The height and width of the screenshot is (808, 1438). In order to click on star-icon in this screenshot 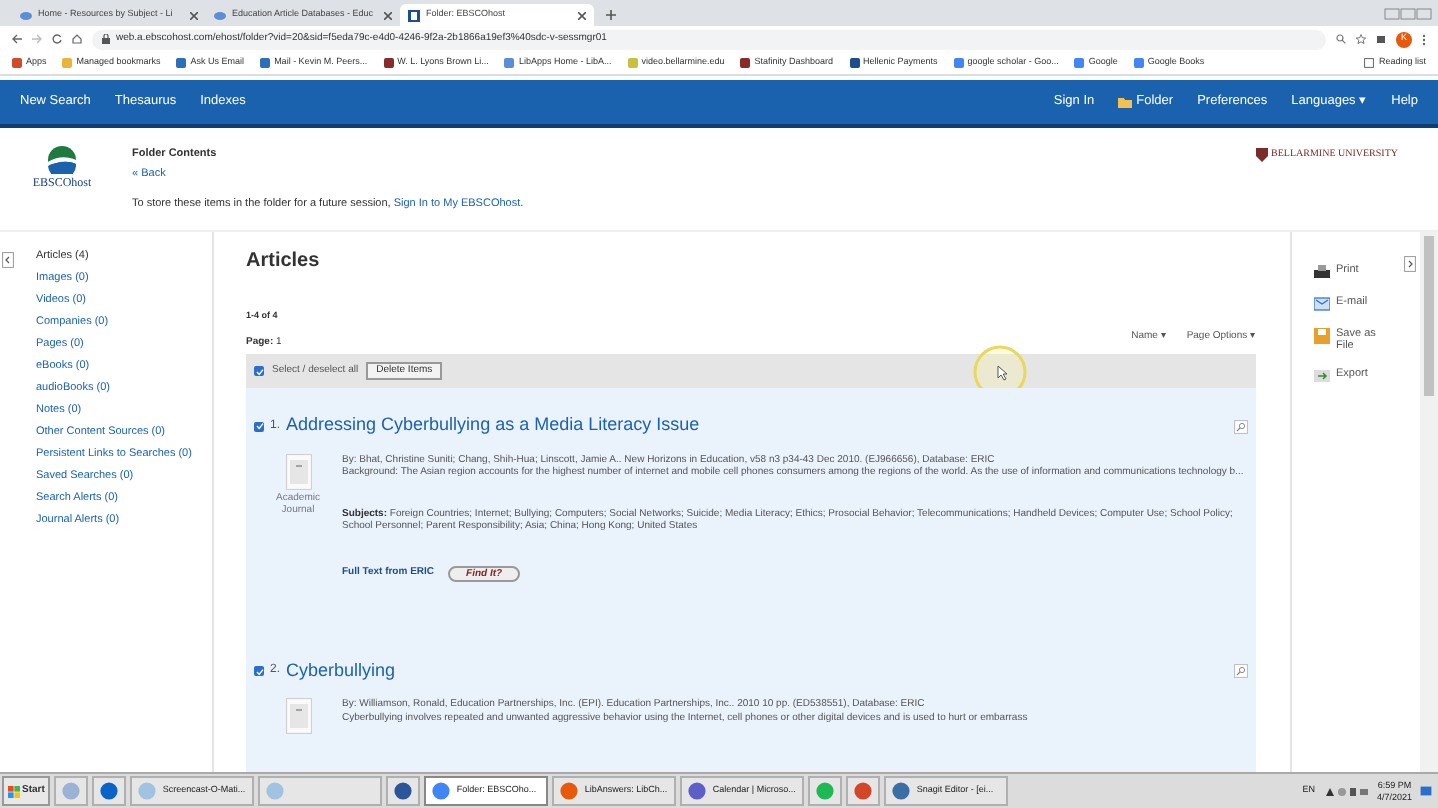, I will do `click(1361, 39)`.